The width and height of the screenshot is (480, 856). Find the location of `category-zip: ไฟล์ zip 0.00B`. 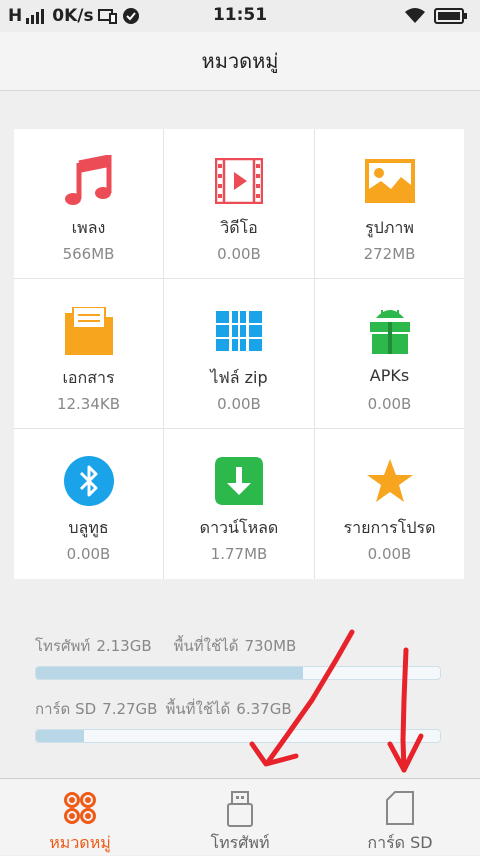

category-zip: ไฟล์ zip 0.00B is located at coordinates (239, 353).